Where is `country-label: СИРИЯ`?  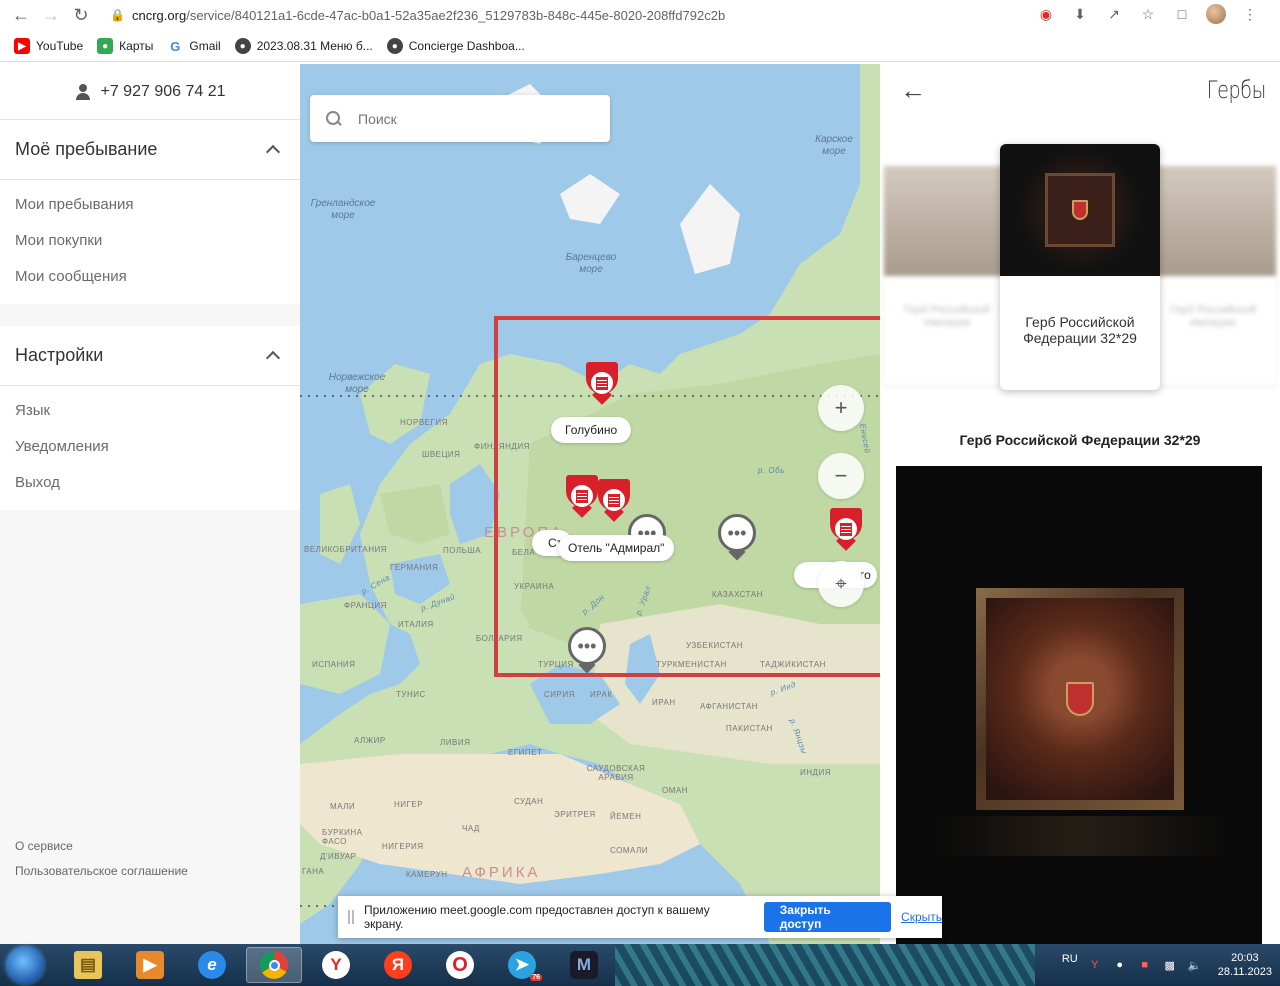
country-label: СИРИЯ is located at coordinates (559, 694).